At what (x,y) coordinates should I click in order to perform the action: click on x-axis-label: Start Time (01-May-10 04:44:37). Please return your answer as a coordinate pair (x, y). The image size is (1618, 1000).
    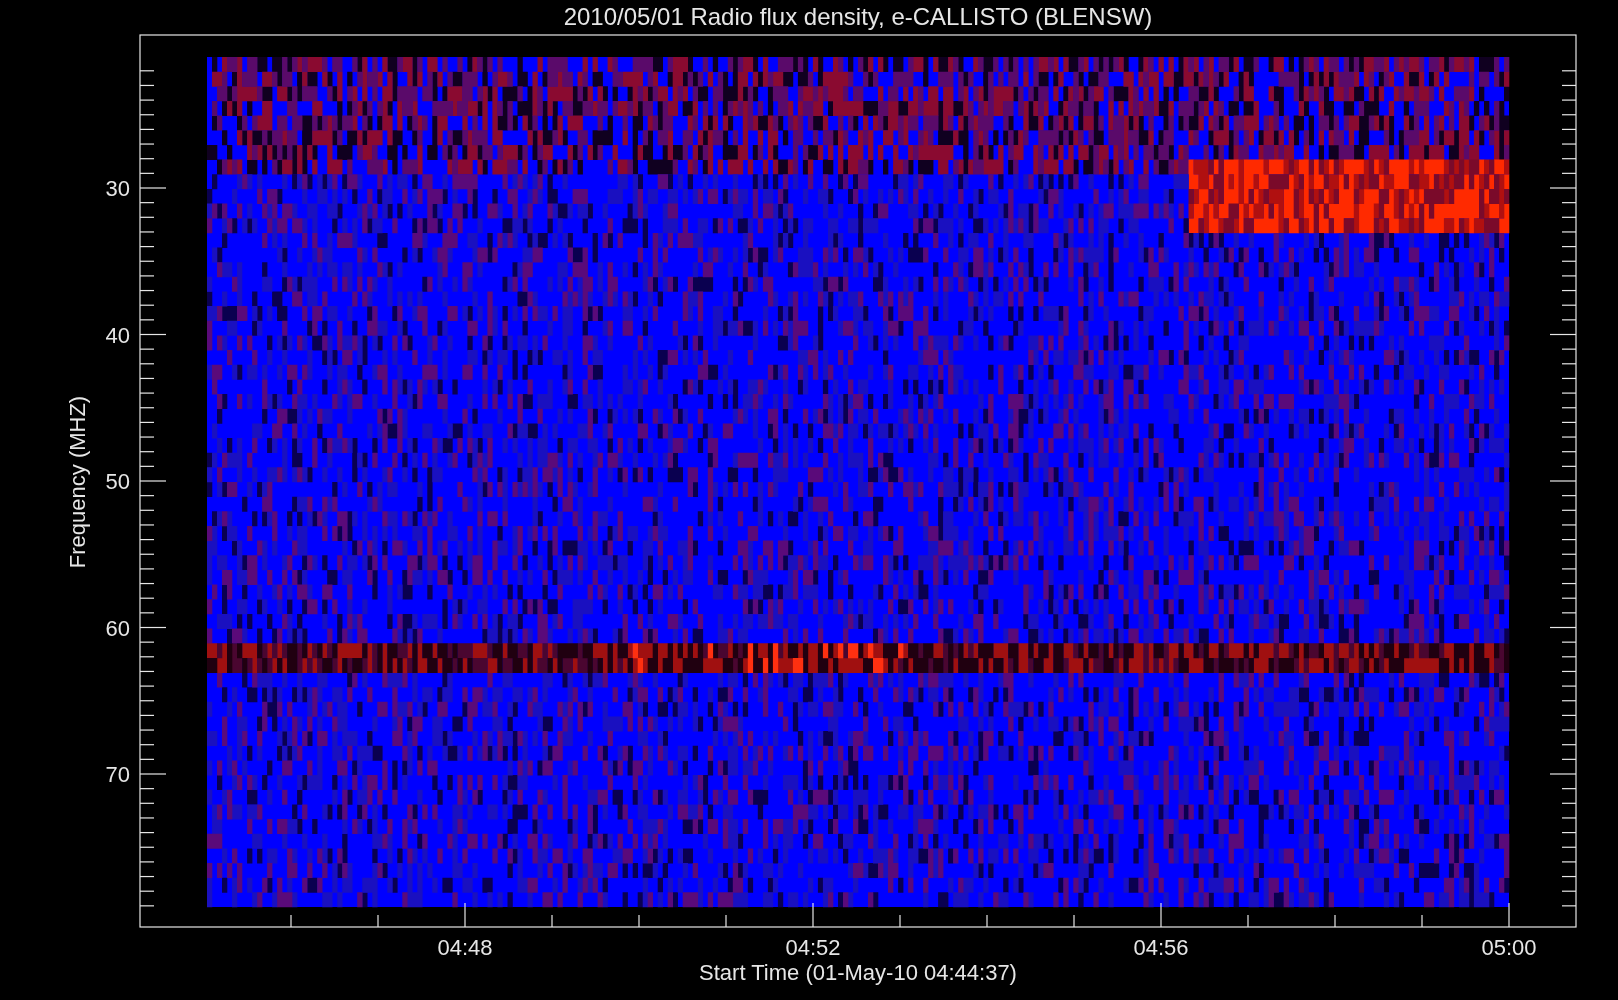
    Looking at the image, I should click on (858, 972).